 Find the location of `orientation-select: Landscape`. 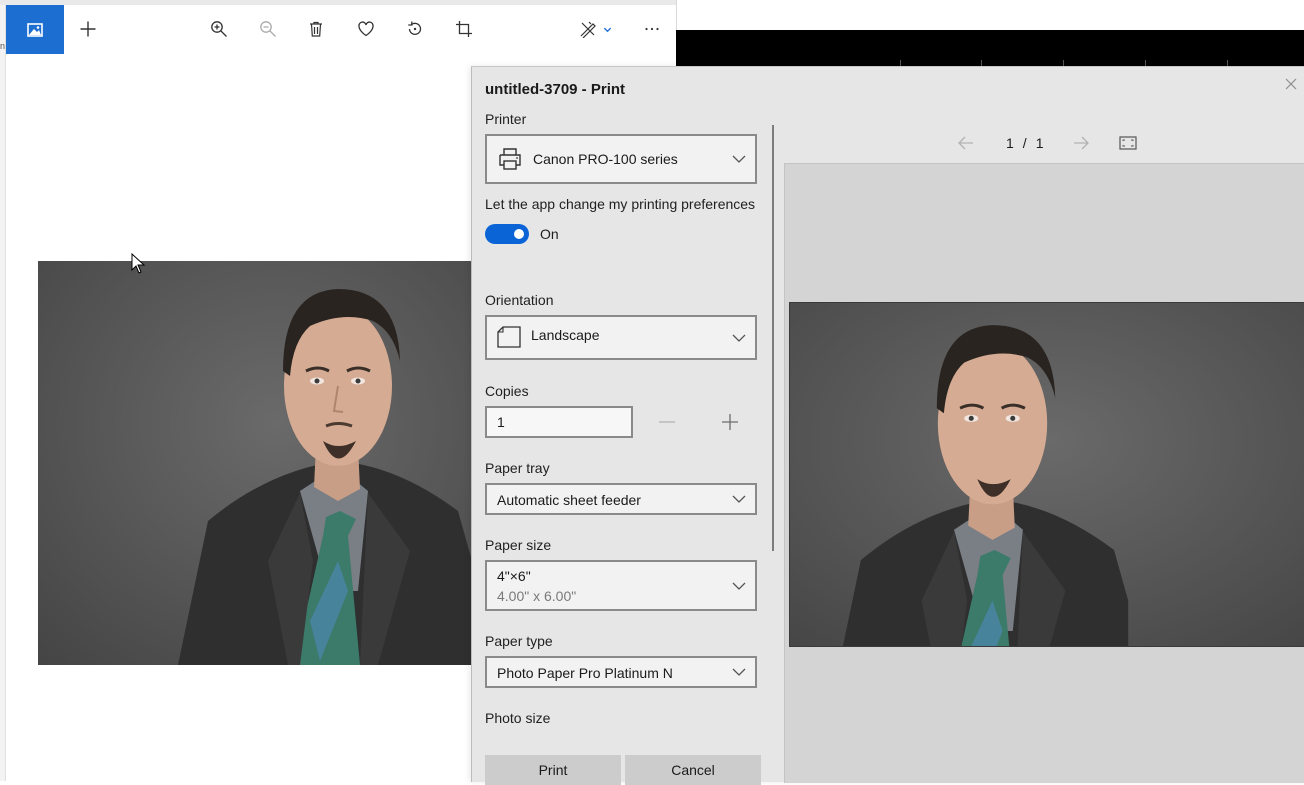

orientation-select: Landscape is located at coordinates (621, 337).